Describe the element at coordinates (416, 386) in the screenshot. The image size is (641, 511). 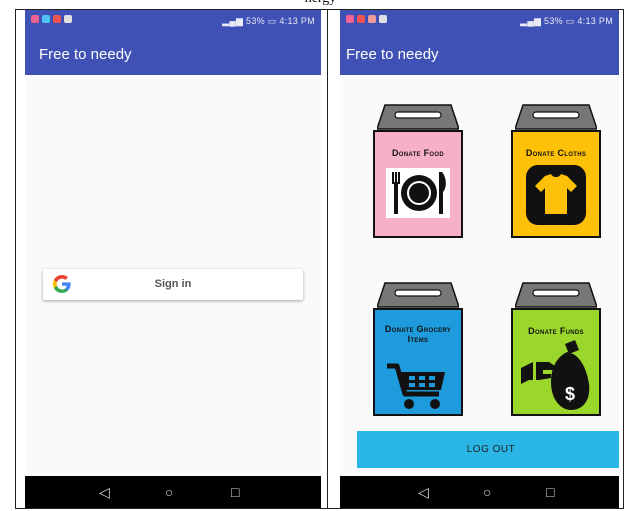
I see `shopping-cart-icon` at that location.